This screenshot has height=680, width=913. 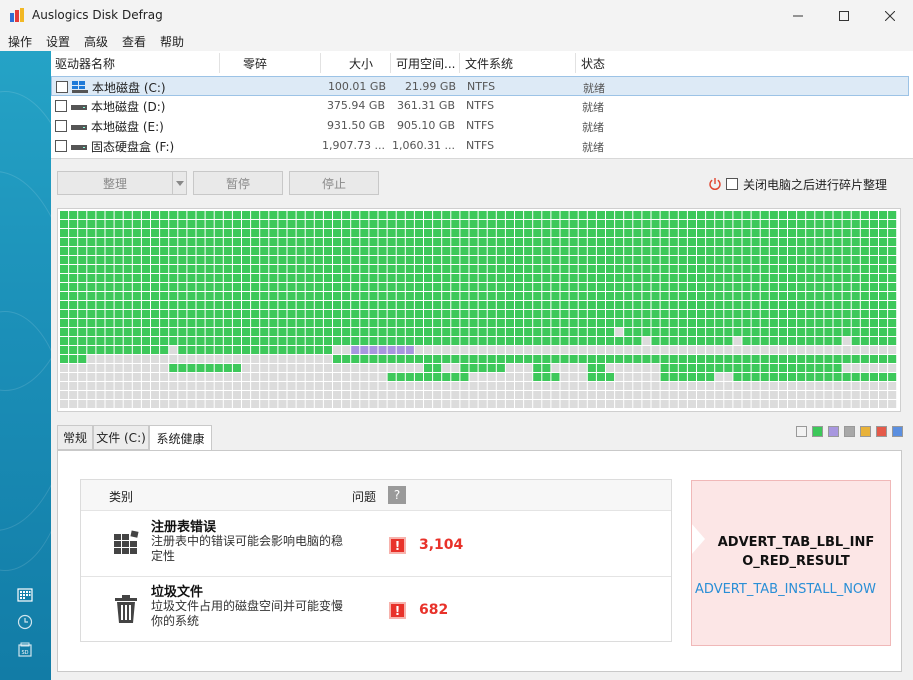 What do you see at coordinates (732, 184) in the screenshot?
I see `shutdown-checkbox` at bounding box center [732, 184].